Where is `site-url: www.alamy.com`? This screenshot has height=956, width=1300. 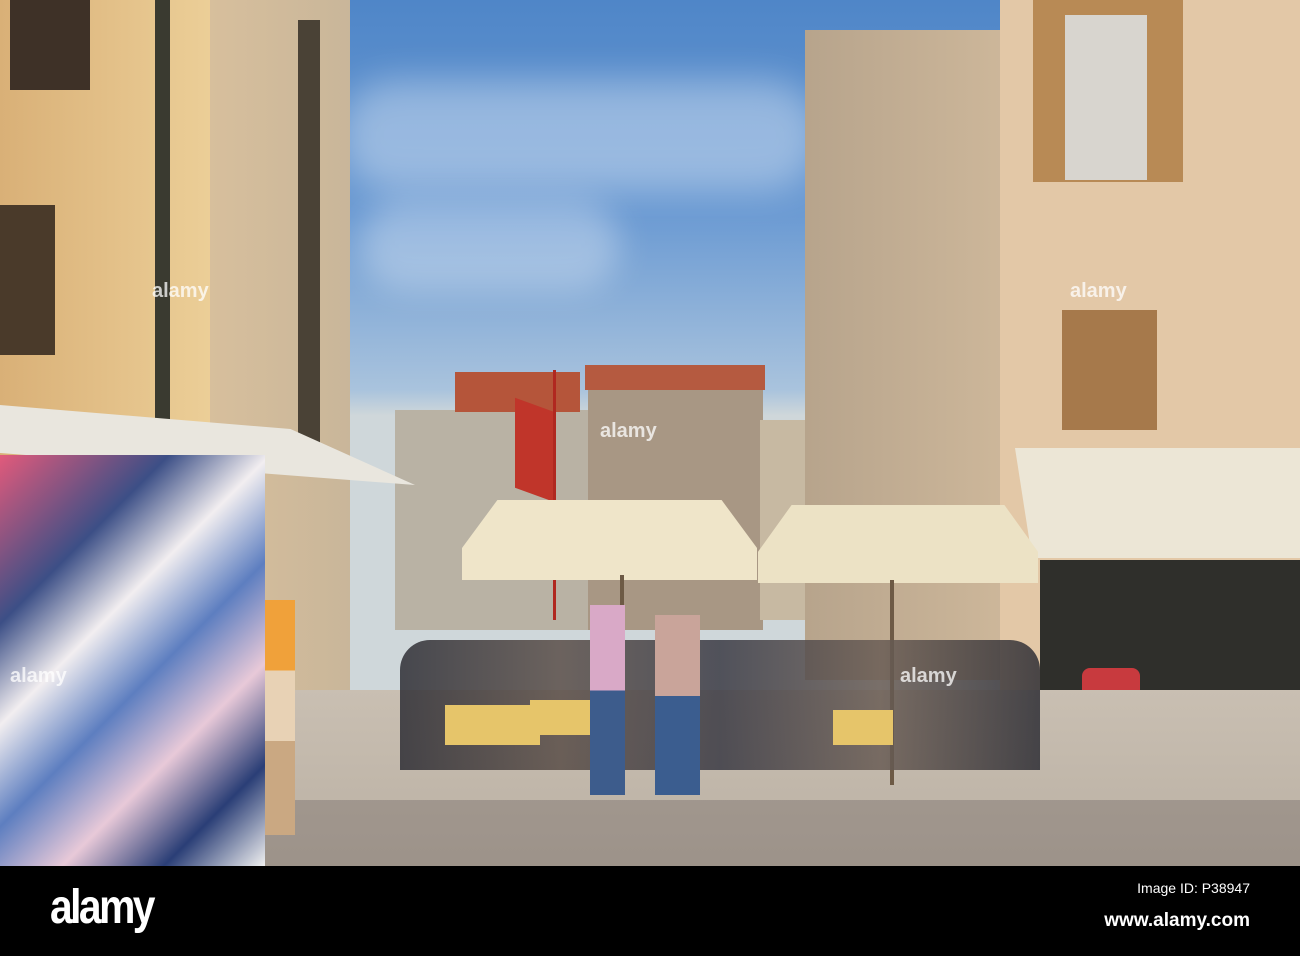 site-url: www.alamy.com is located at coordinates (1177, 921).